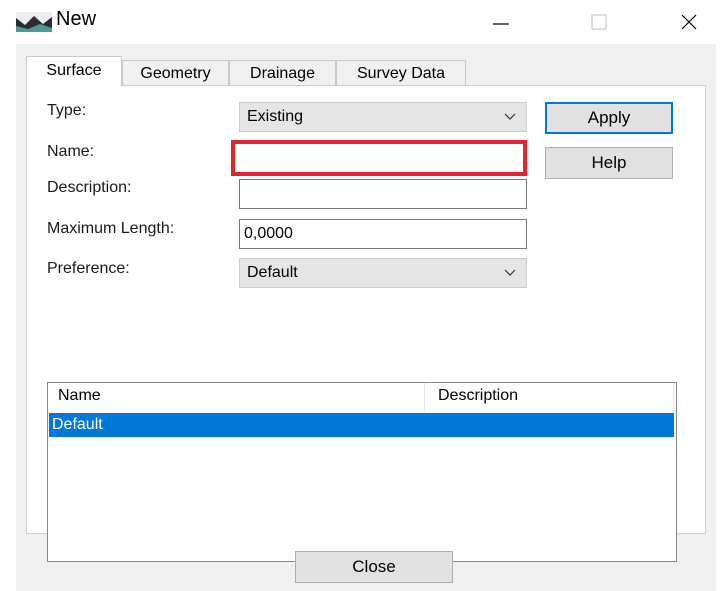 The width and height of the screenshot is (720, 591). What do you see at coordinates (282, 73) in the screenshot?
I see `tab-drainage: Drainage` at bounding box center [282, 73].